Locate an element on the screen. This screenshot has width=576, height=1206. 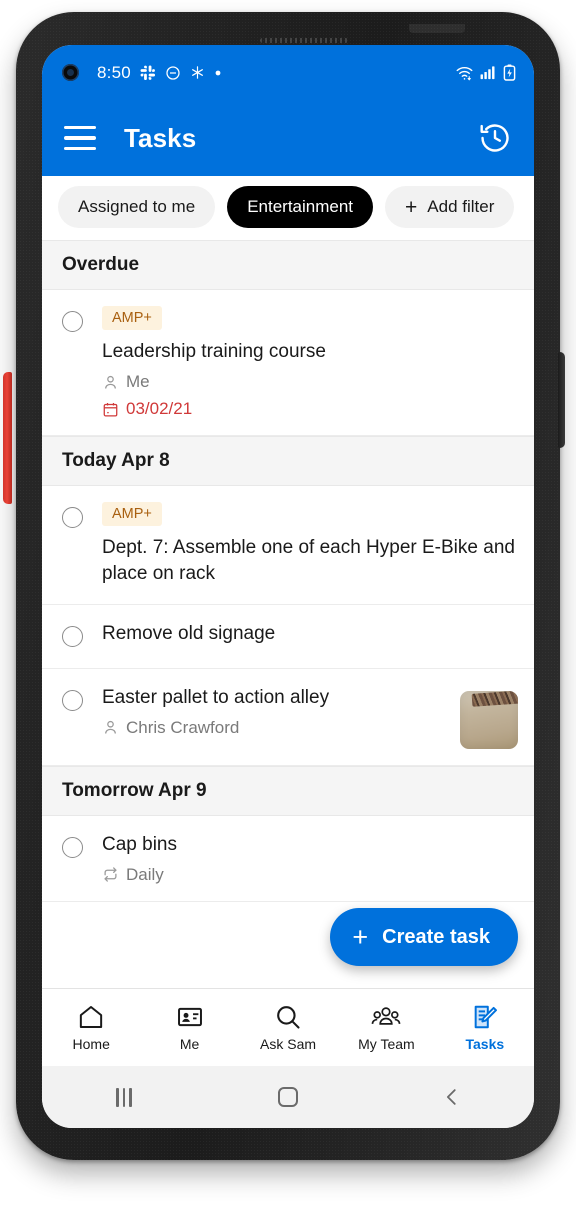
nav-label: Home is located at coordinates (91, 1044).